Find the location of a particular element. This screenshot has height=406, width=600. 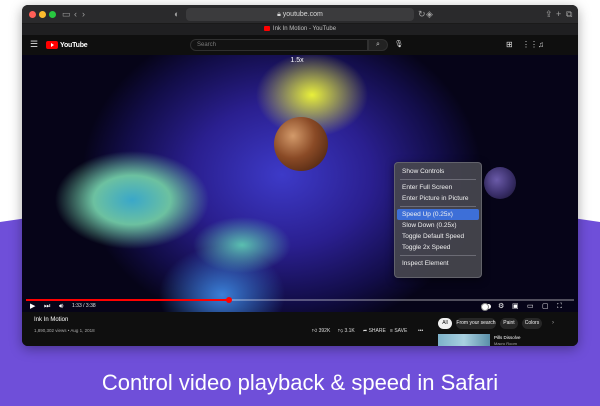

video-planet-sphere is located at coordinates (301, 144).